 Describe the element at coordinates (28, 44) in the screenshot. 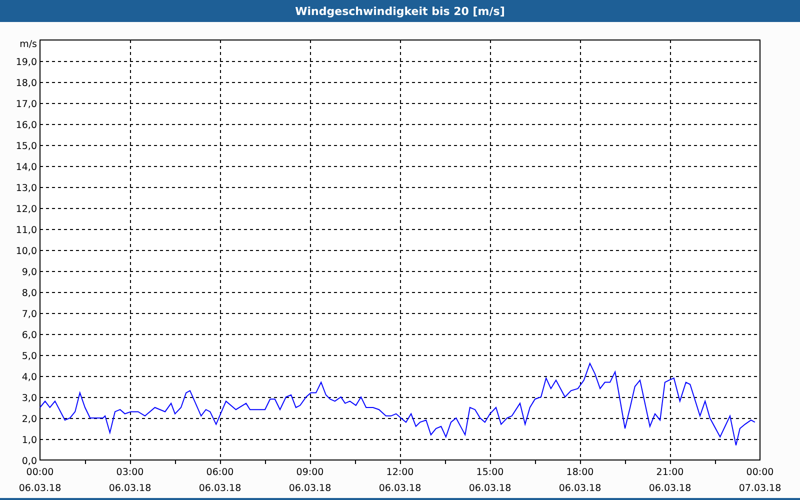

I see `y-axis-unit: m/s` at that location.